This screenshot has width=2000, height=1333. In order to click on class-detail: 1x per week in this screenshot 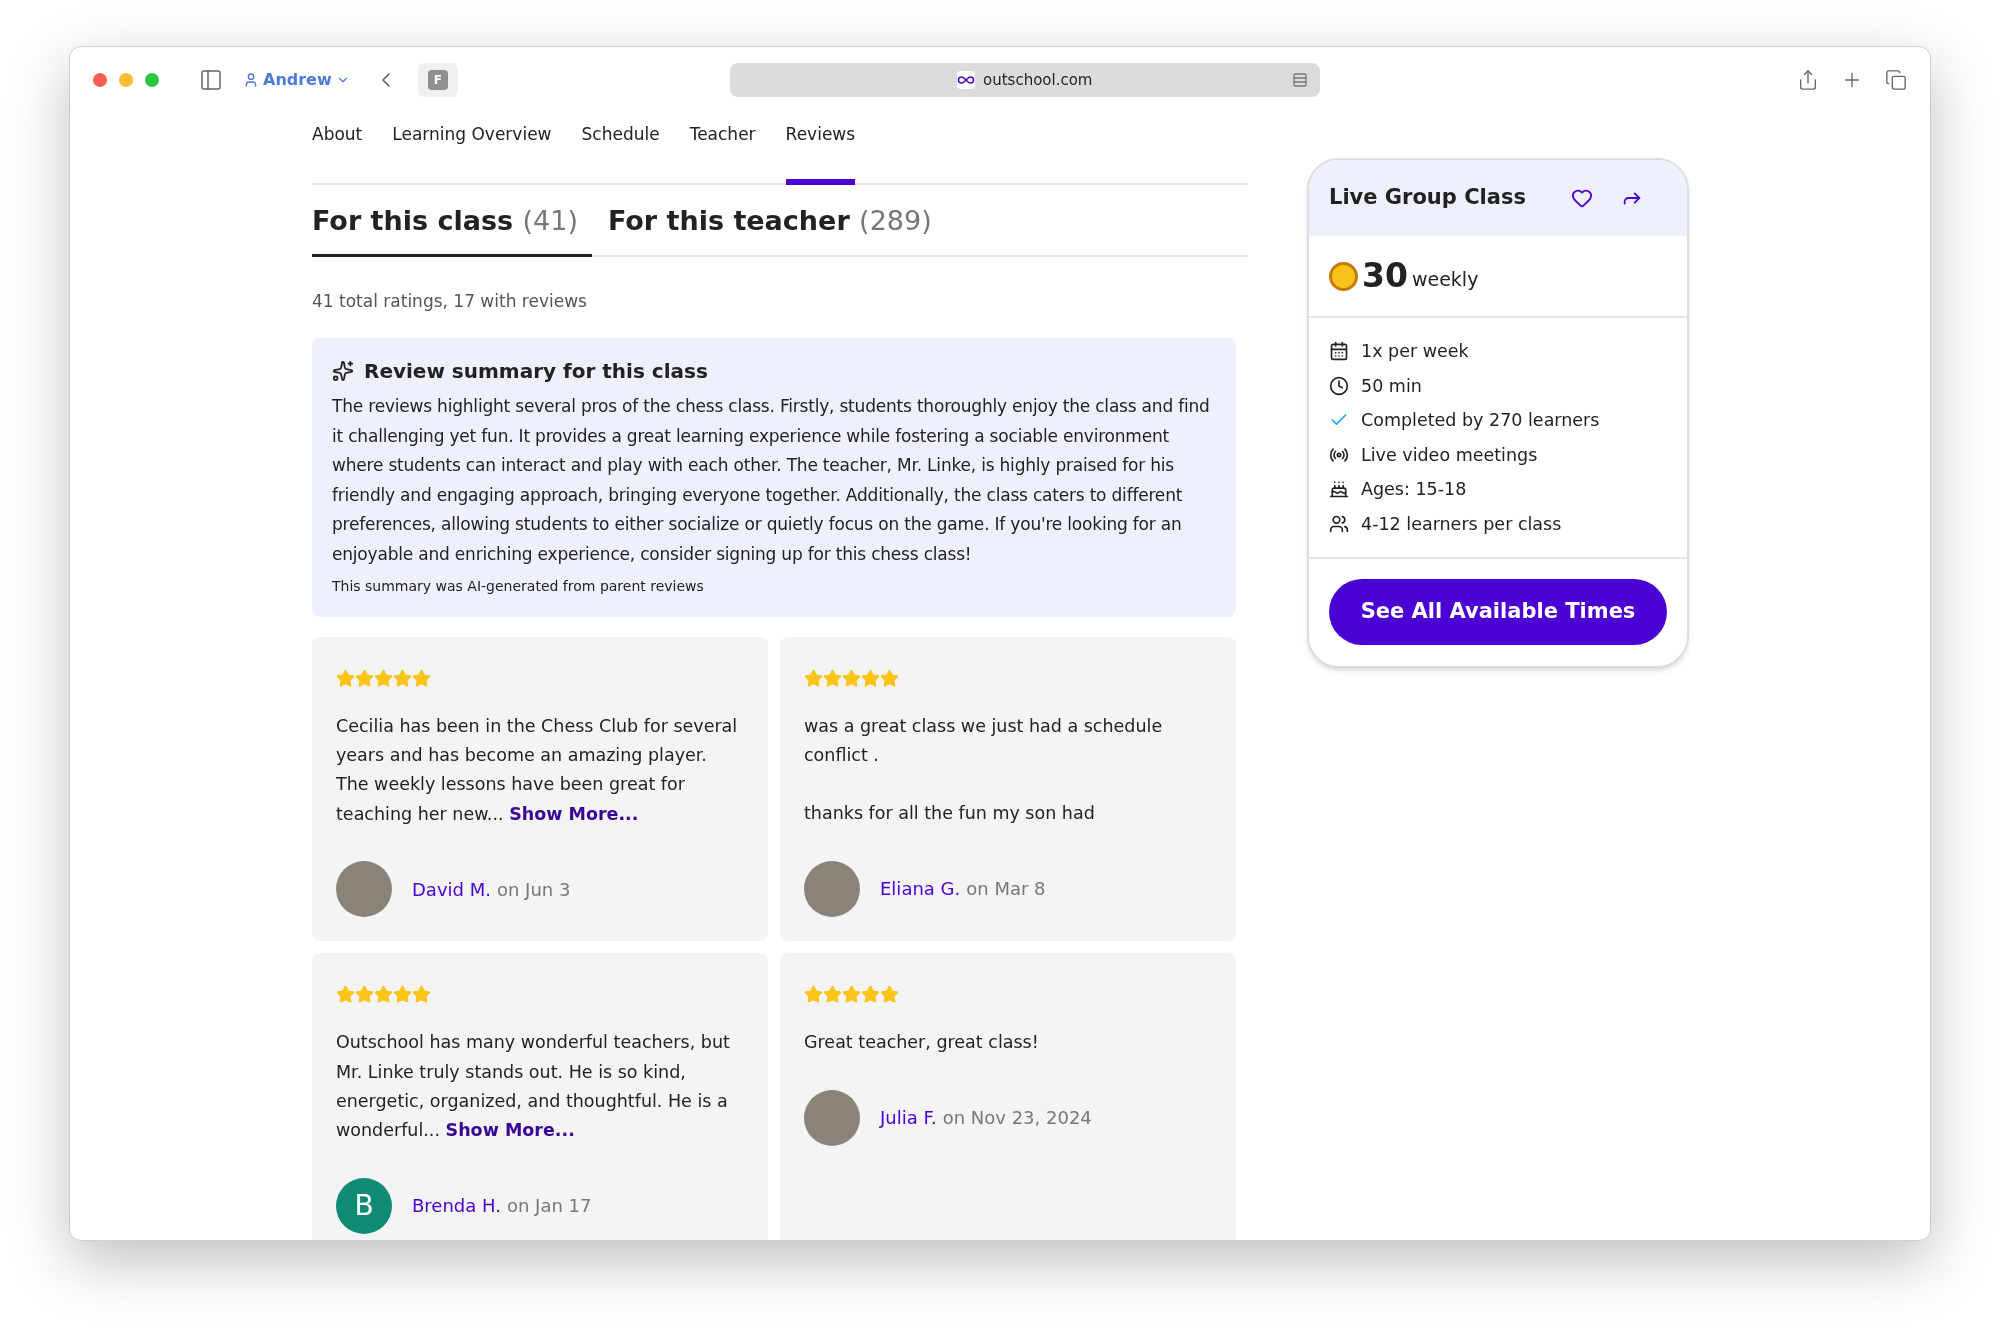, I will do `click(1415, 352)`.